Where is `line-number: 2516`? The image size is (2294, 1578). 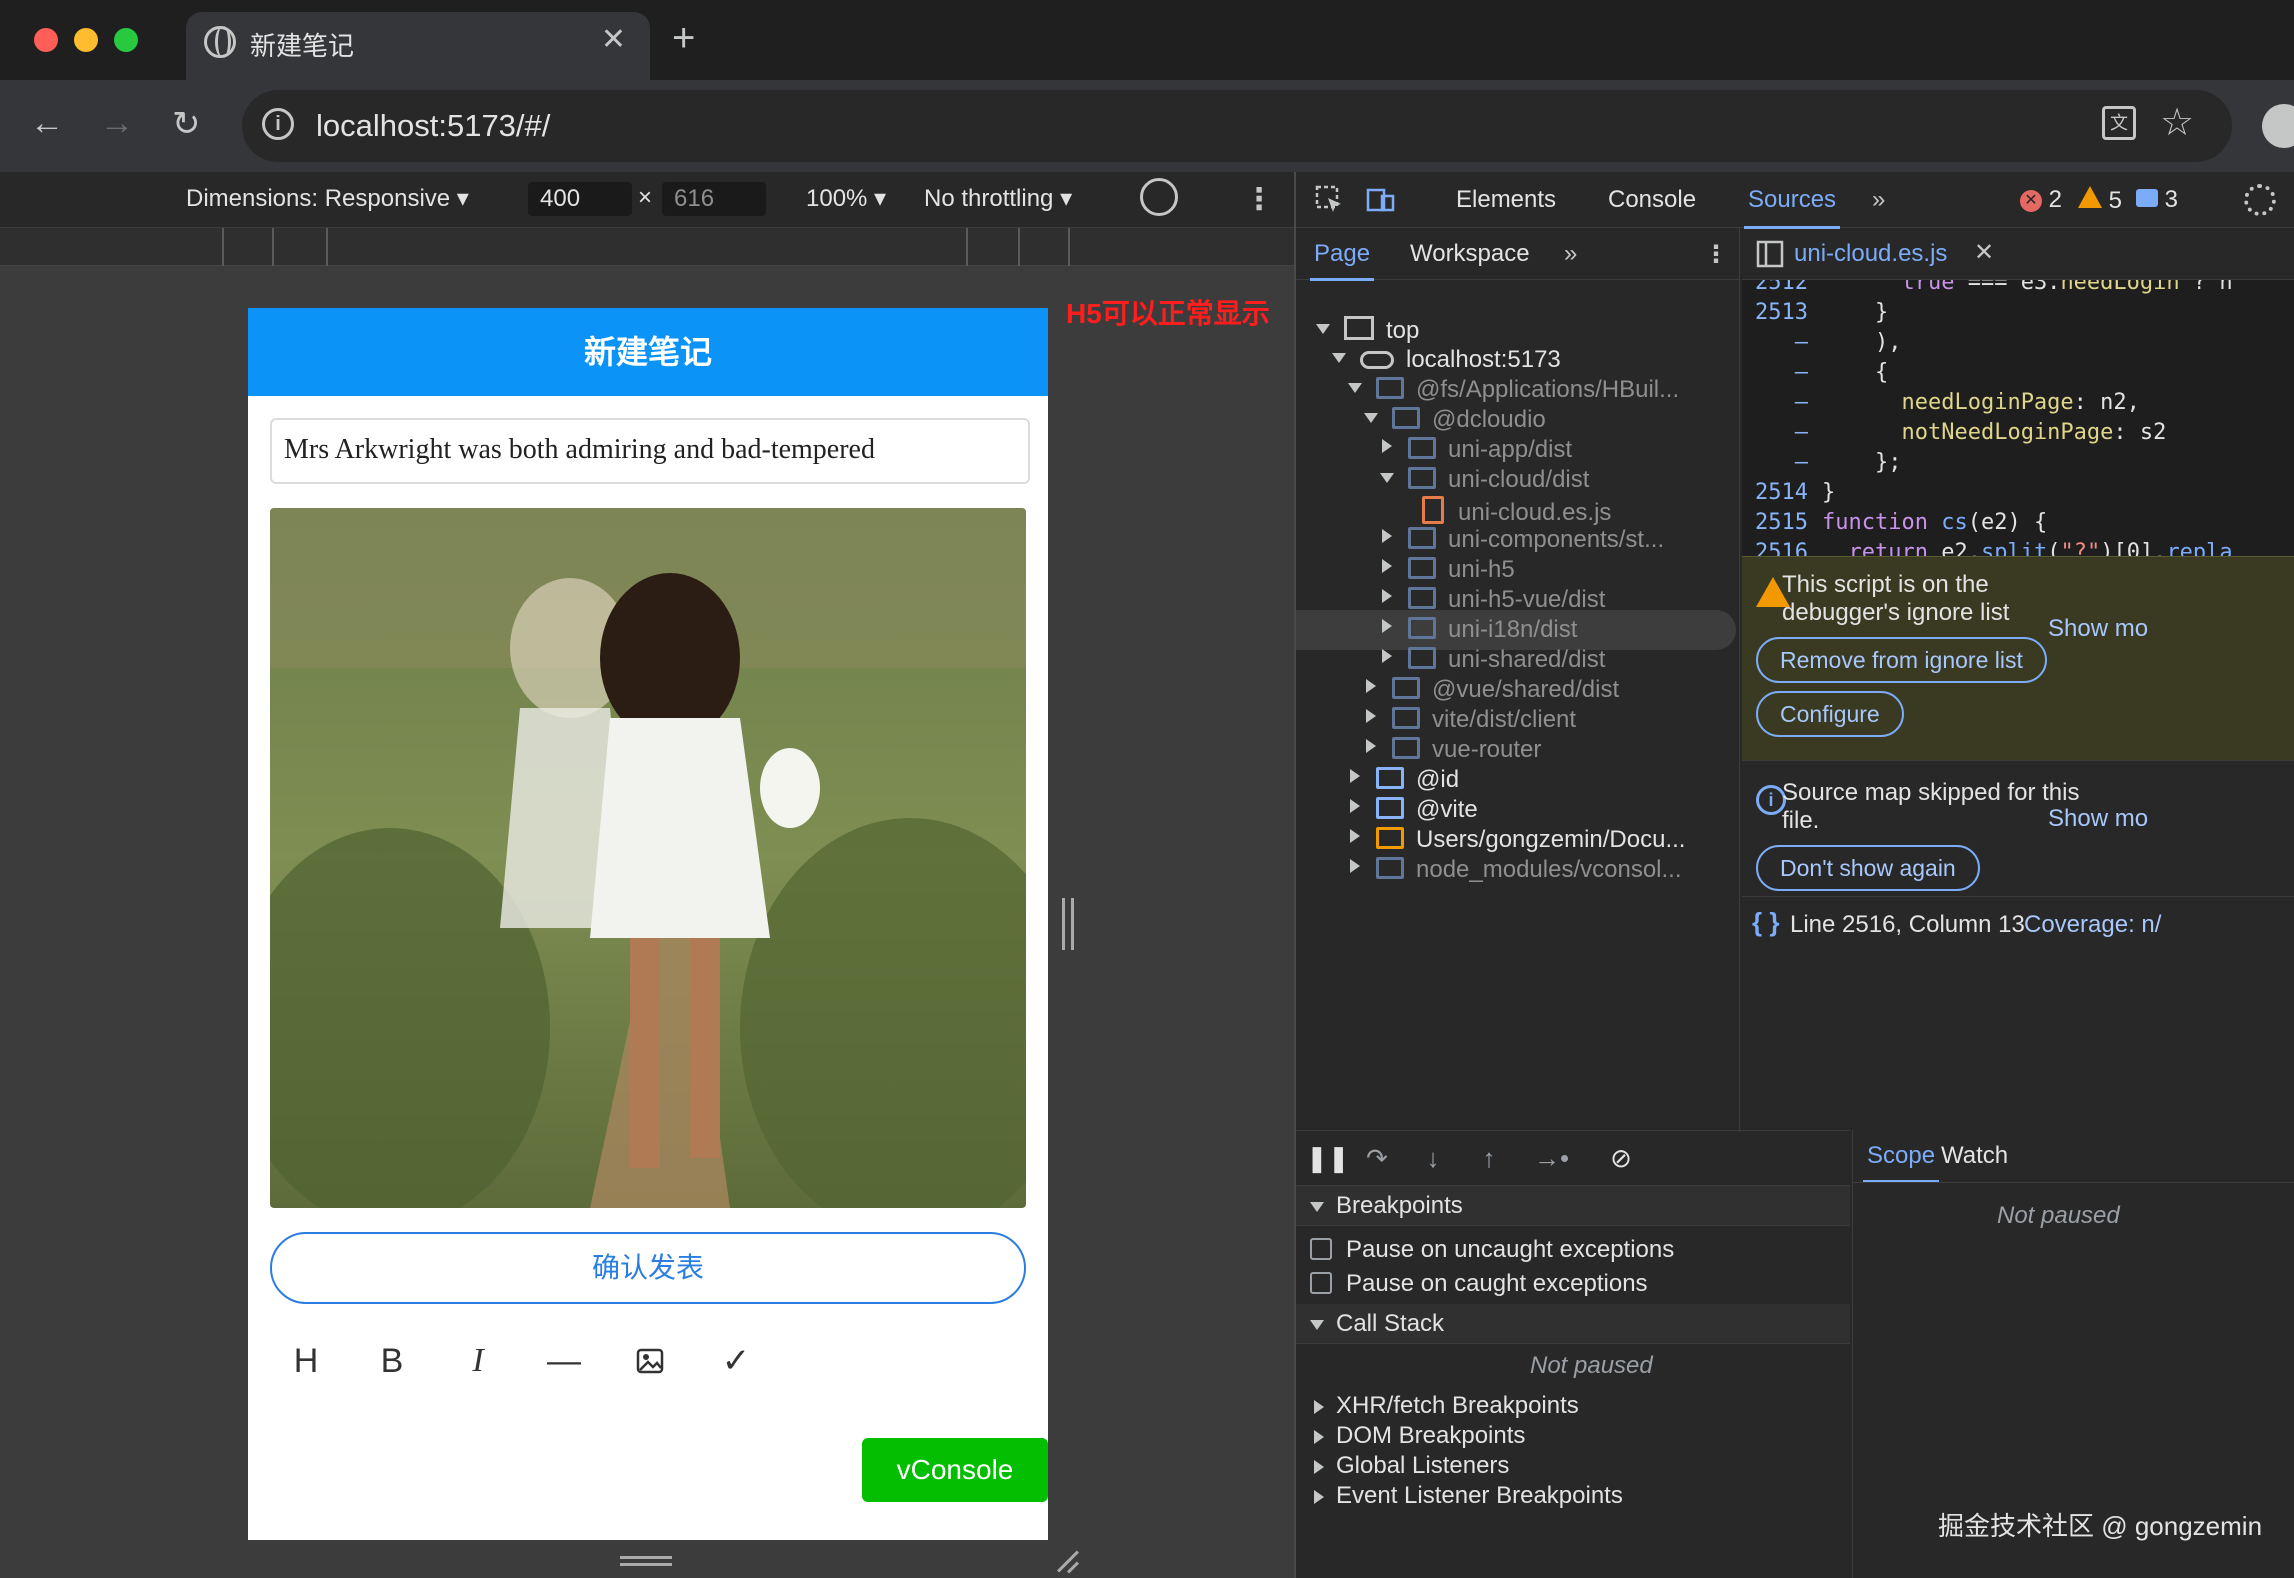 line-number: 2516 is located at coordinates (1778, 548).